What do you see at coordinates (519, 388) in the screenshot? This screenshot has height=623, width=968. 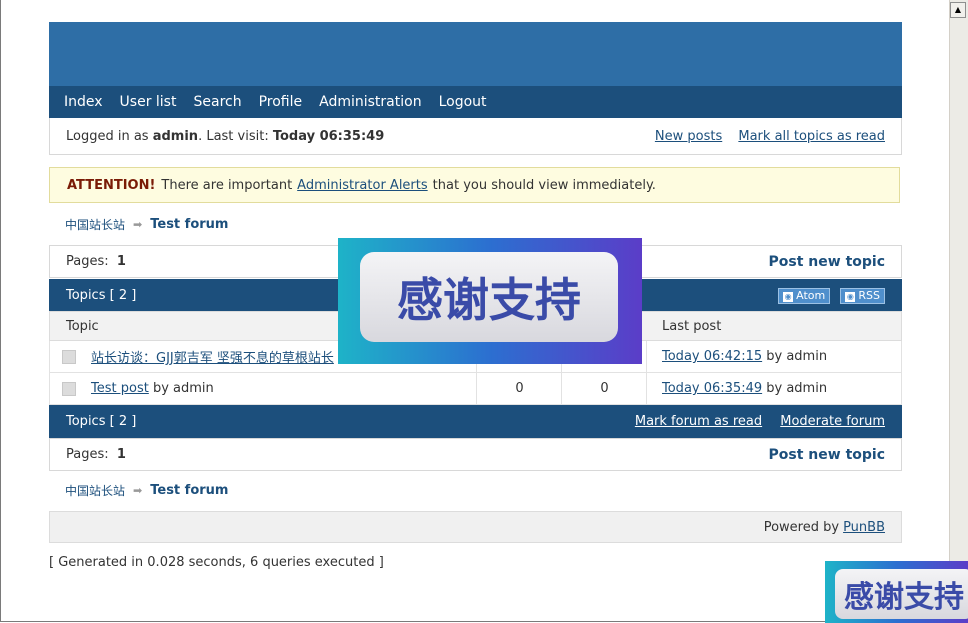 I see `replies-cell: 0` at bounding box center [519, 388].